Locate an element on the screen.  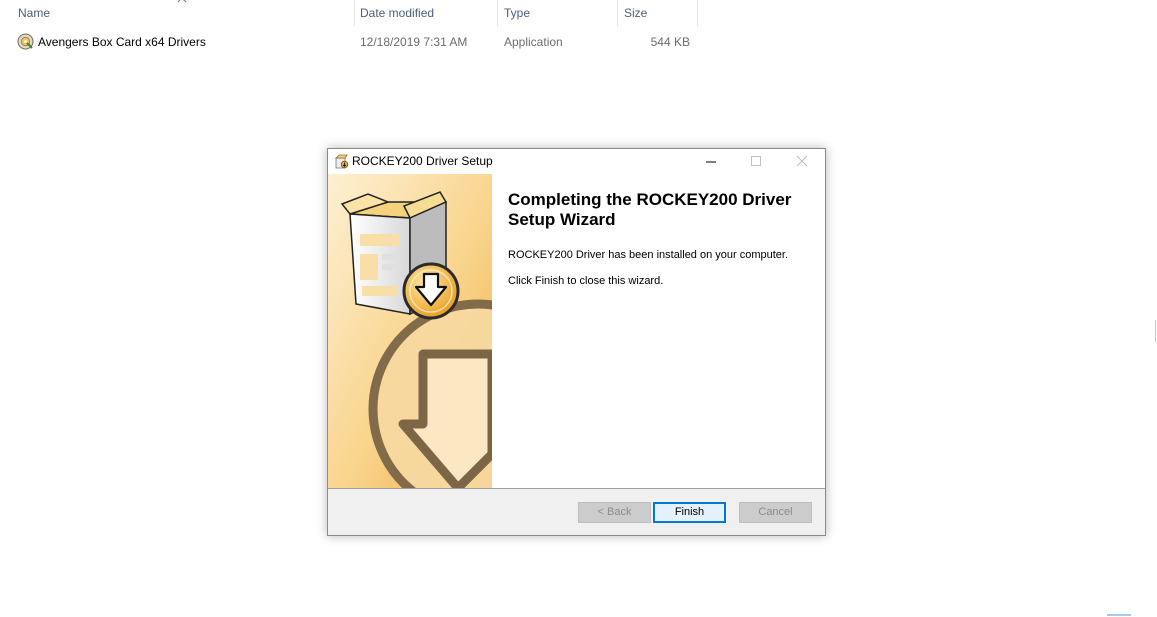
dialog-title: ROCKEY200 Driver Setup is located at coordinates (422, 161).